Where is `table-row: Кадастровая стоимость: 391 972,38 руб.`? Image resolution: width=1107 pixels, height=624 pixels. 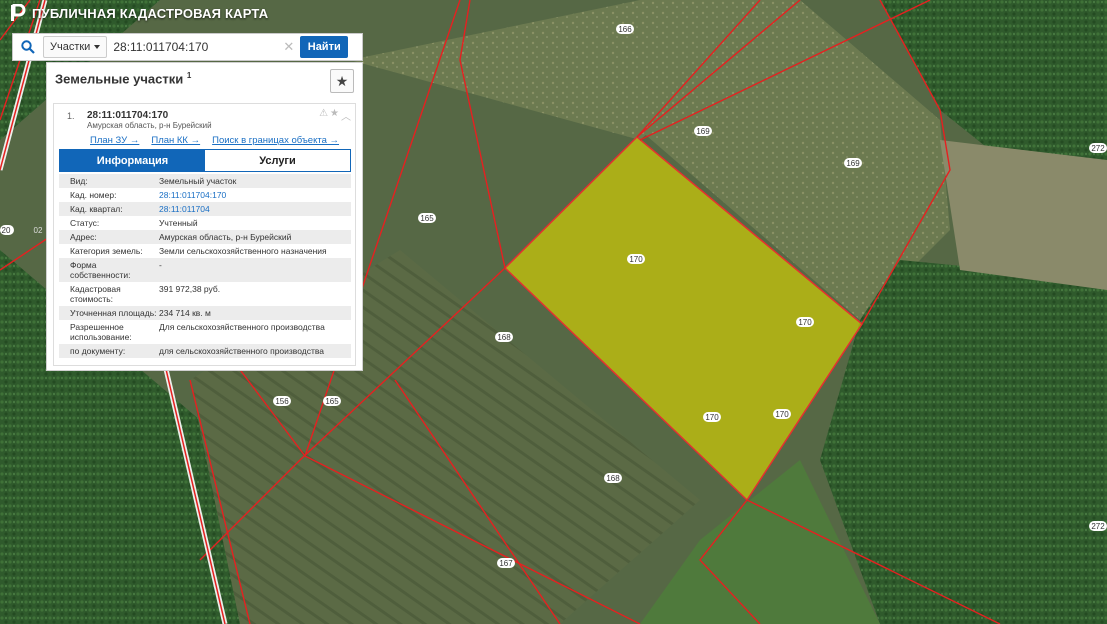
table-row: Кадастровая стоимость: 391 972,38 руб. is located at coordinates (145, 294).